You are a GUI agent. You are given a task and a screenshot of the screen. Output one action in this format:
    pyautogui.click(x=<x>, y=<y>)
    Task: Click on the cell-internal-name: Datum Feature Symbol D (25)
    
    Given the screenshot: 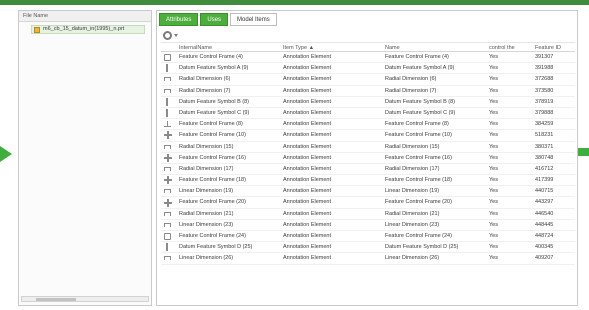 What is the action you would take?
    pyautogui.click(x=216, y=247)
    